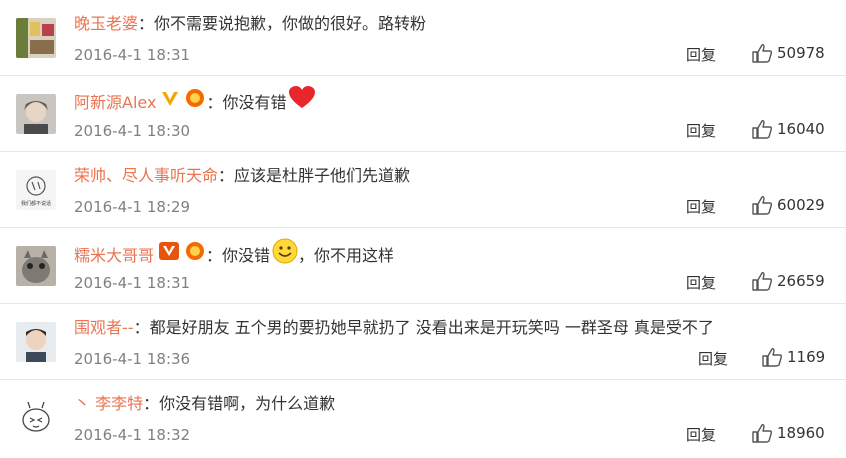 This screenshot has height=458, width=846. What do you see at coordinates (285, 255) in the screenshot?
I see `smile-emoji-icon` at bounding box center [285, 255].